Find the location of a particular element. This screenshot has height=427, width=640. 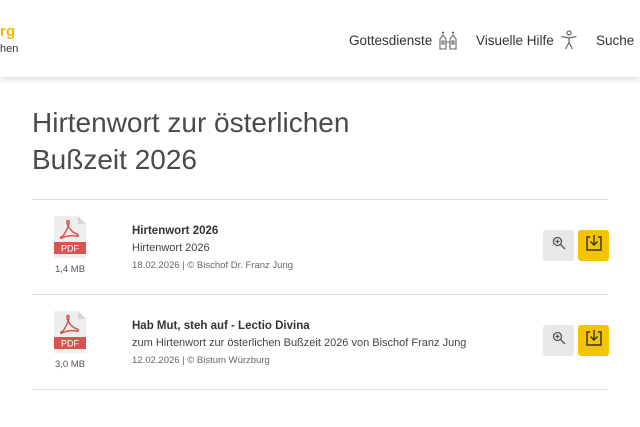

nav-item-suche: Suche is located at coordinates (615, 40).